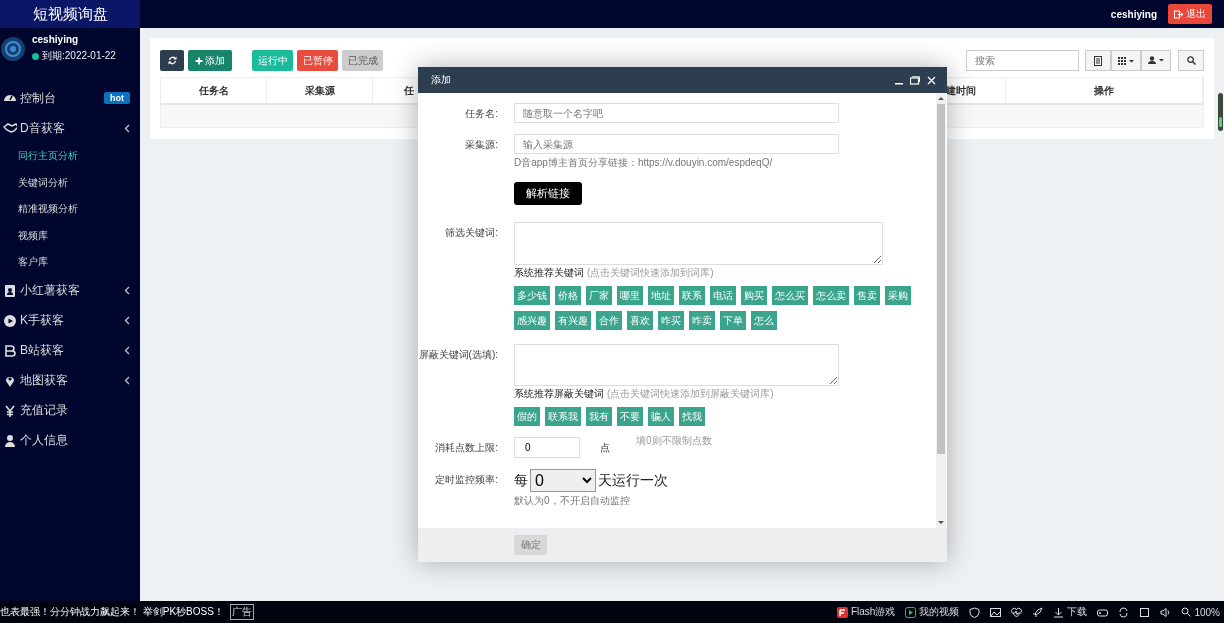 The image size is (1224, 623). I want to click on suggestion-hint: (点击关键词快速添加到屏蔽关键词库), so click(690, 393).